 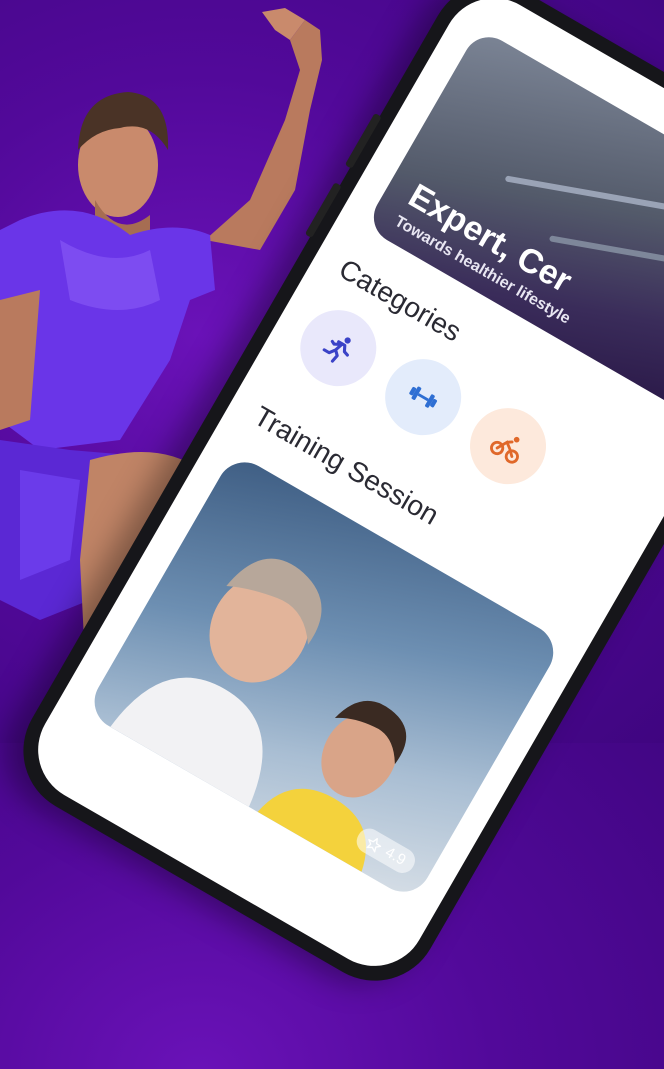 I want to click on star-icon, so click(x=374, y=845).